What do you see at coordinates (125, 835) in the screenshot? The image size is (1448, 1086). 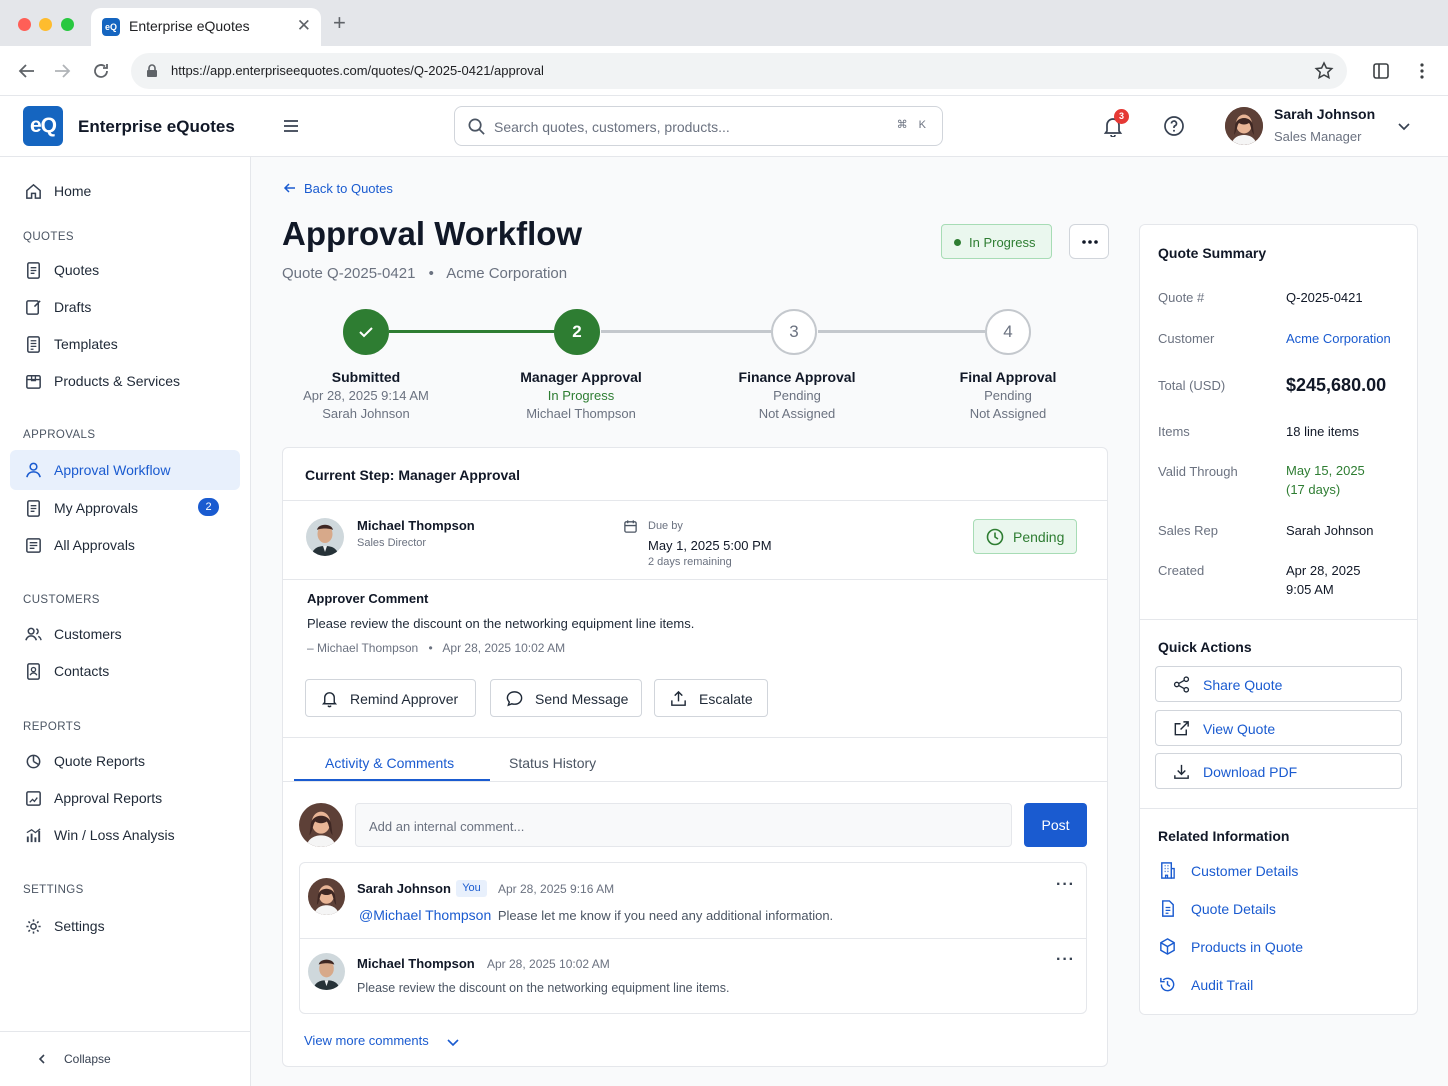 I see `sidebar-item-win-loss: Win / Loss Analysis` at bounding box center [125, 835].